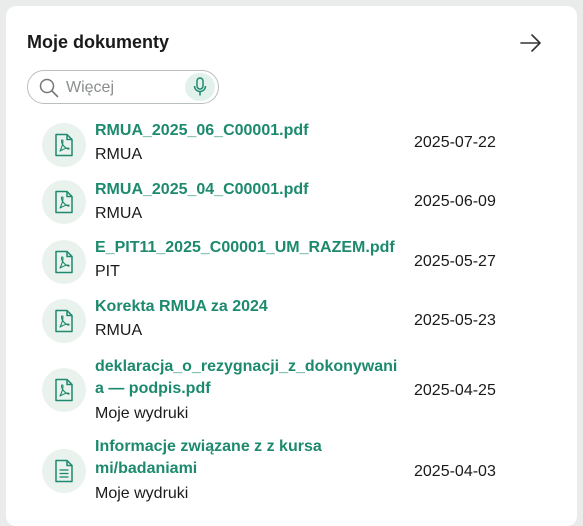  I want to click on document-date: 2025-05-27, so click(455, 261).